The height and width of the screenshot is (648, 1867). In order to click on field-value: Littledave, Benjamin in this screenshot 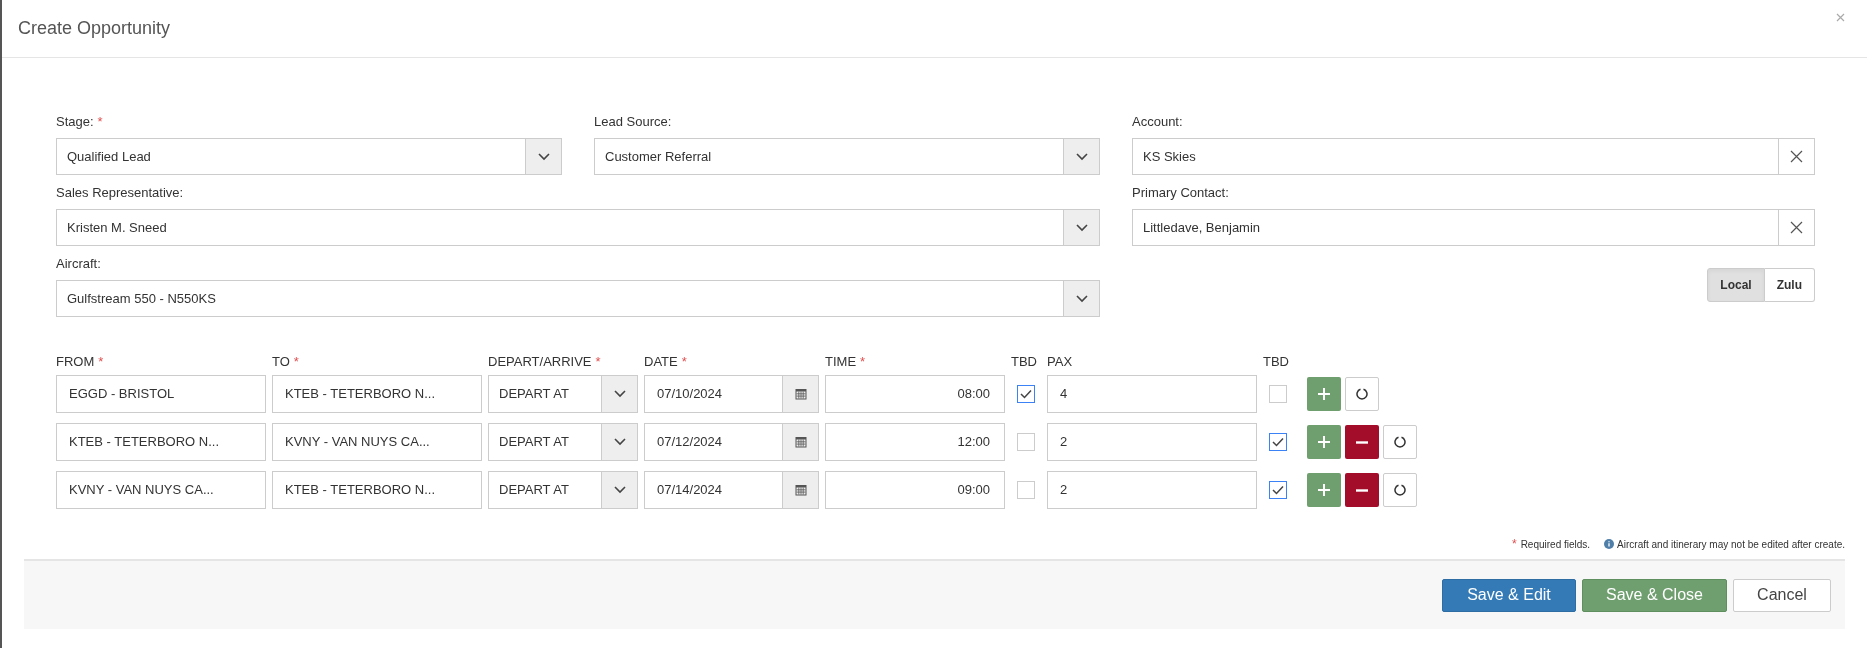, I will do `click(1202, 227)`.